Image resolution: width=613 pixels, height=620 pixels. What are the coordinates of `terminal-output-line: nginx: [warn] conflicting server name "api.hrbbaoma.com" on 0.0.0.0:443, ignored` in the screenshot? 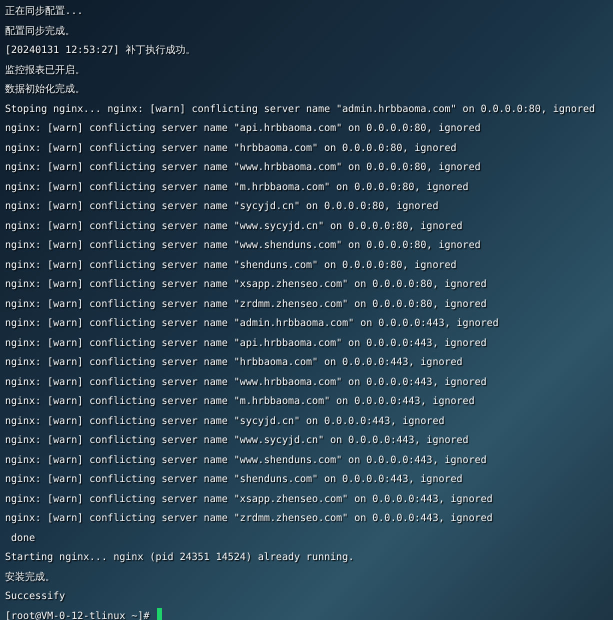 It's located at (246, 343).